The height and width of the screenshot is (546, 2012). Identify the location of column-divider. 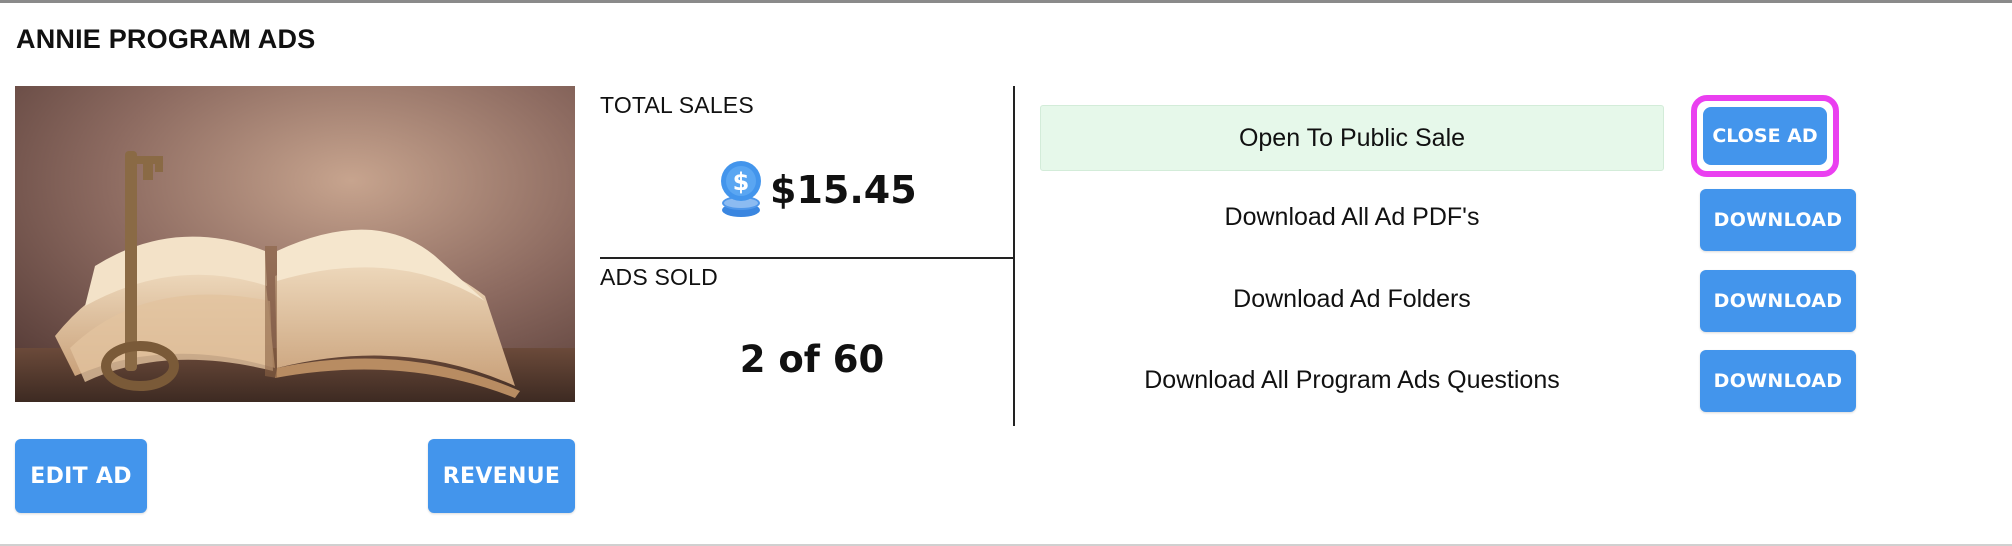
(1014, 256).